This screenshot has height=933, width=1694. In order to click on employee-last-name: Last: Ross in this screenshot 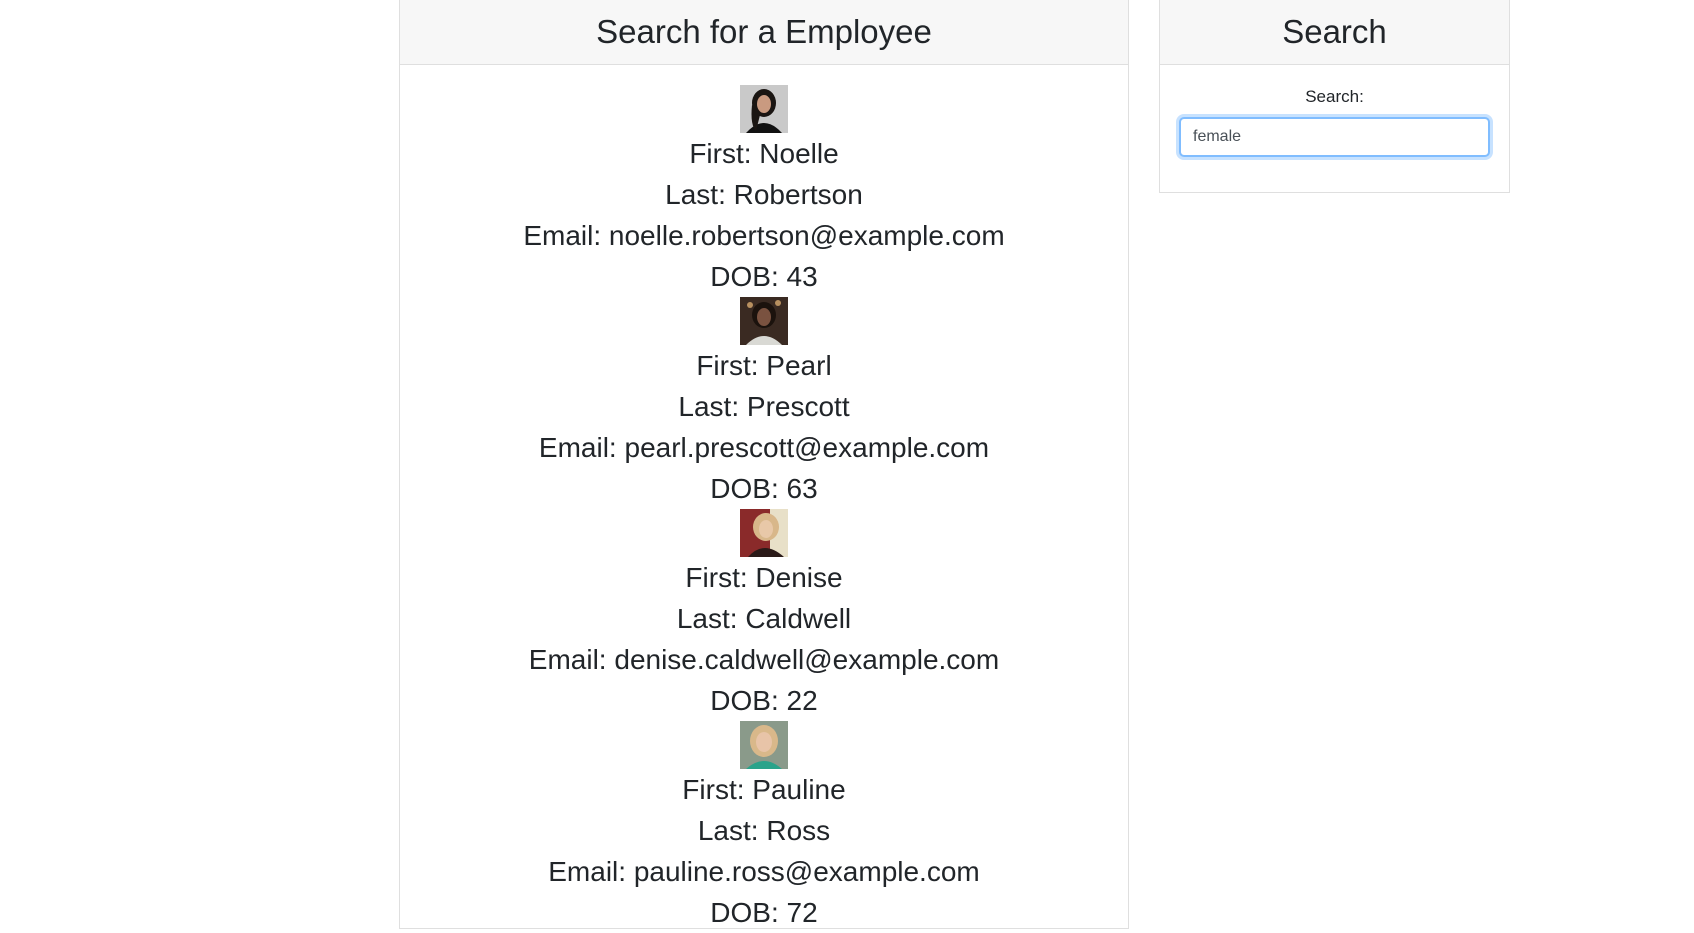, I will do `click(764, 830)`.